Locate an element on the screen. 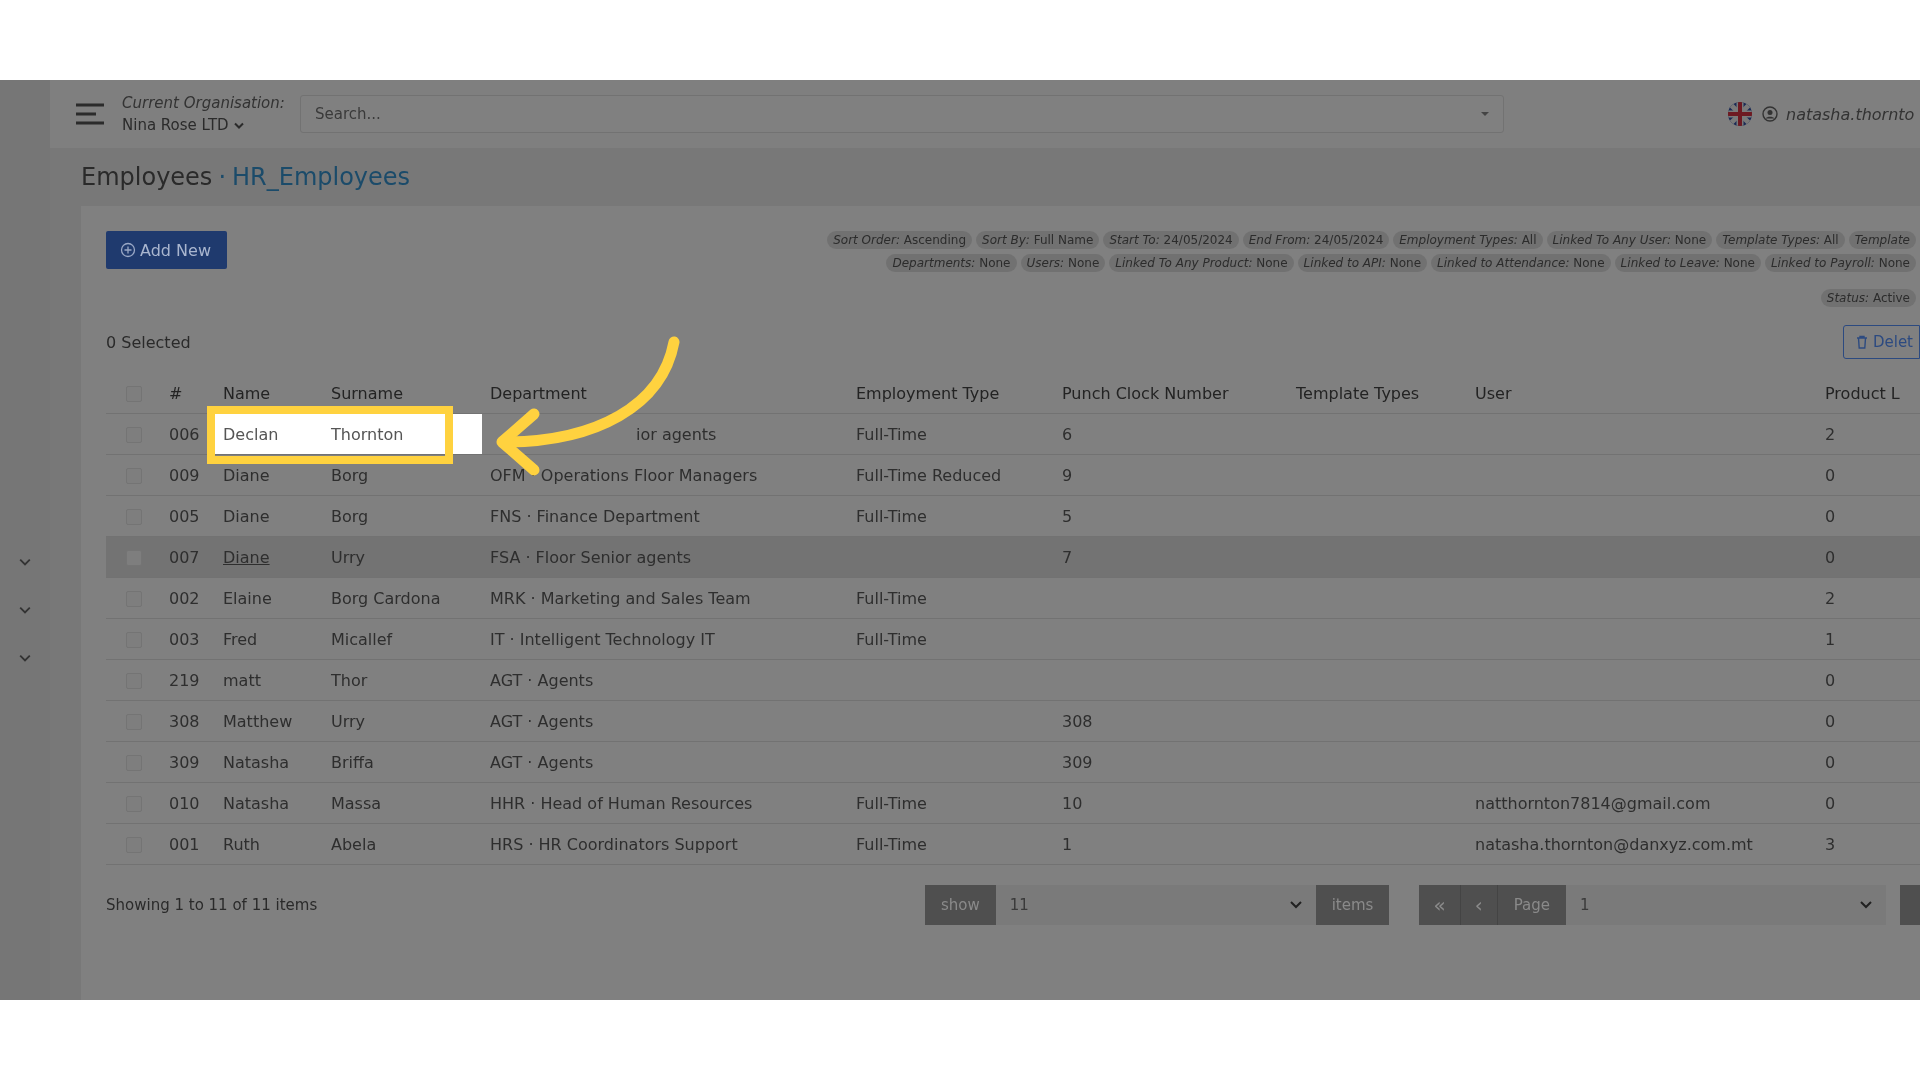  table-cell: Ruth is located at coordinates (241, 844).